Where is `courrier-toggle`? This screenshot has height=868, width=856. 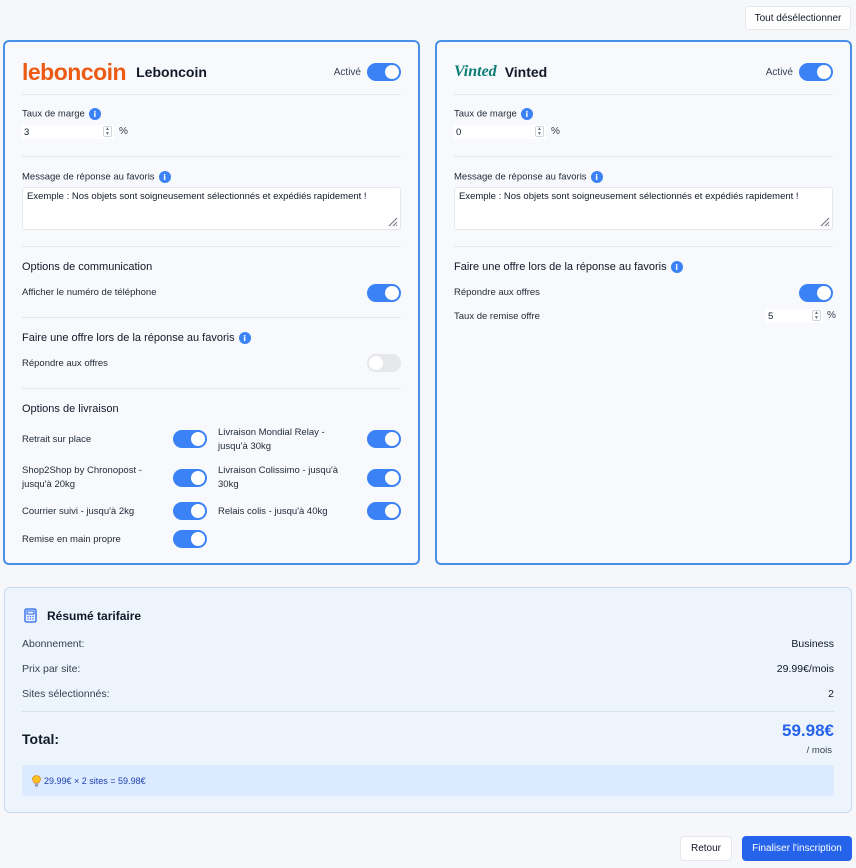 courrier-toggle is located at coordinates (190, 511).